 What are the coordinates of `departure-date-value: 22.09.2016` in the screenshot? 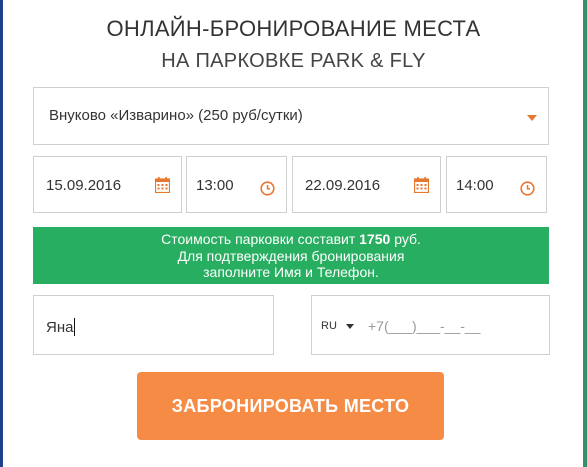 It's located at (343, 185).